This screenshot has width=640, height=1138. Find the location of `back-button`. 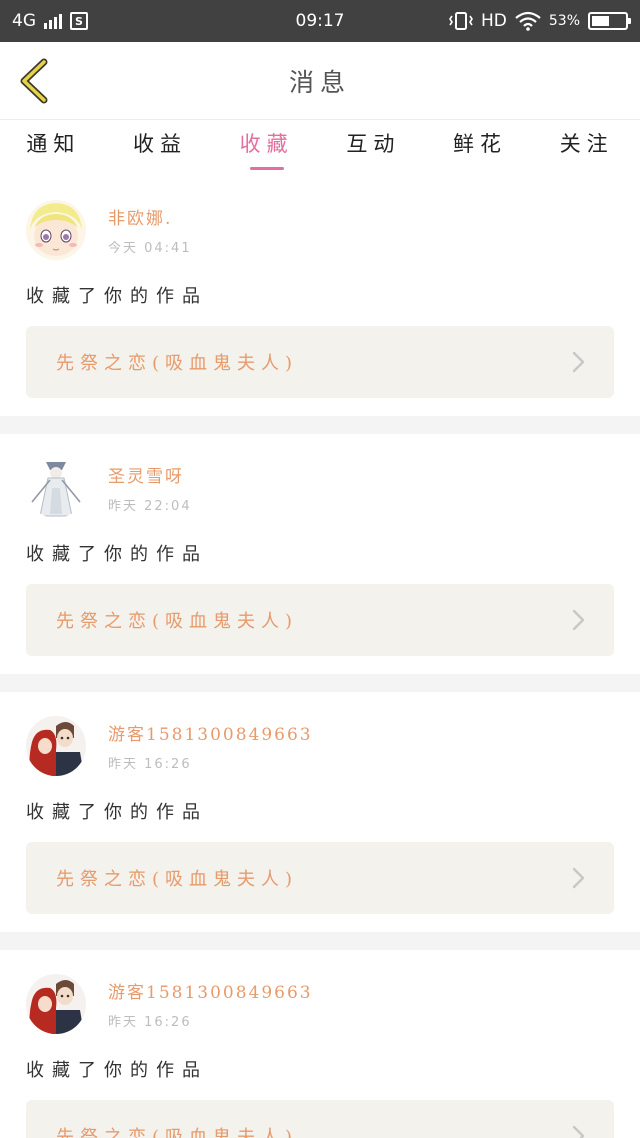

back-button is located at coordinates (34, 81).